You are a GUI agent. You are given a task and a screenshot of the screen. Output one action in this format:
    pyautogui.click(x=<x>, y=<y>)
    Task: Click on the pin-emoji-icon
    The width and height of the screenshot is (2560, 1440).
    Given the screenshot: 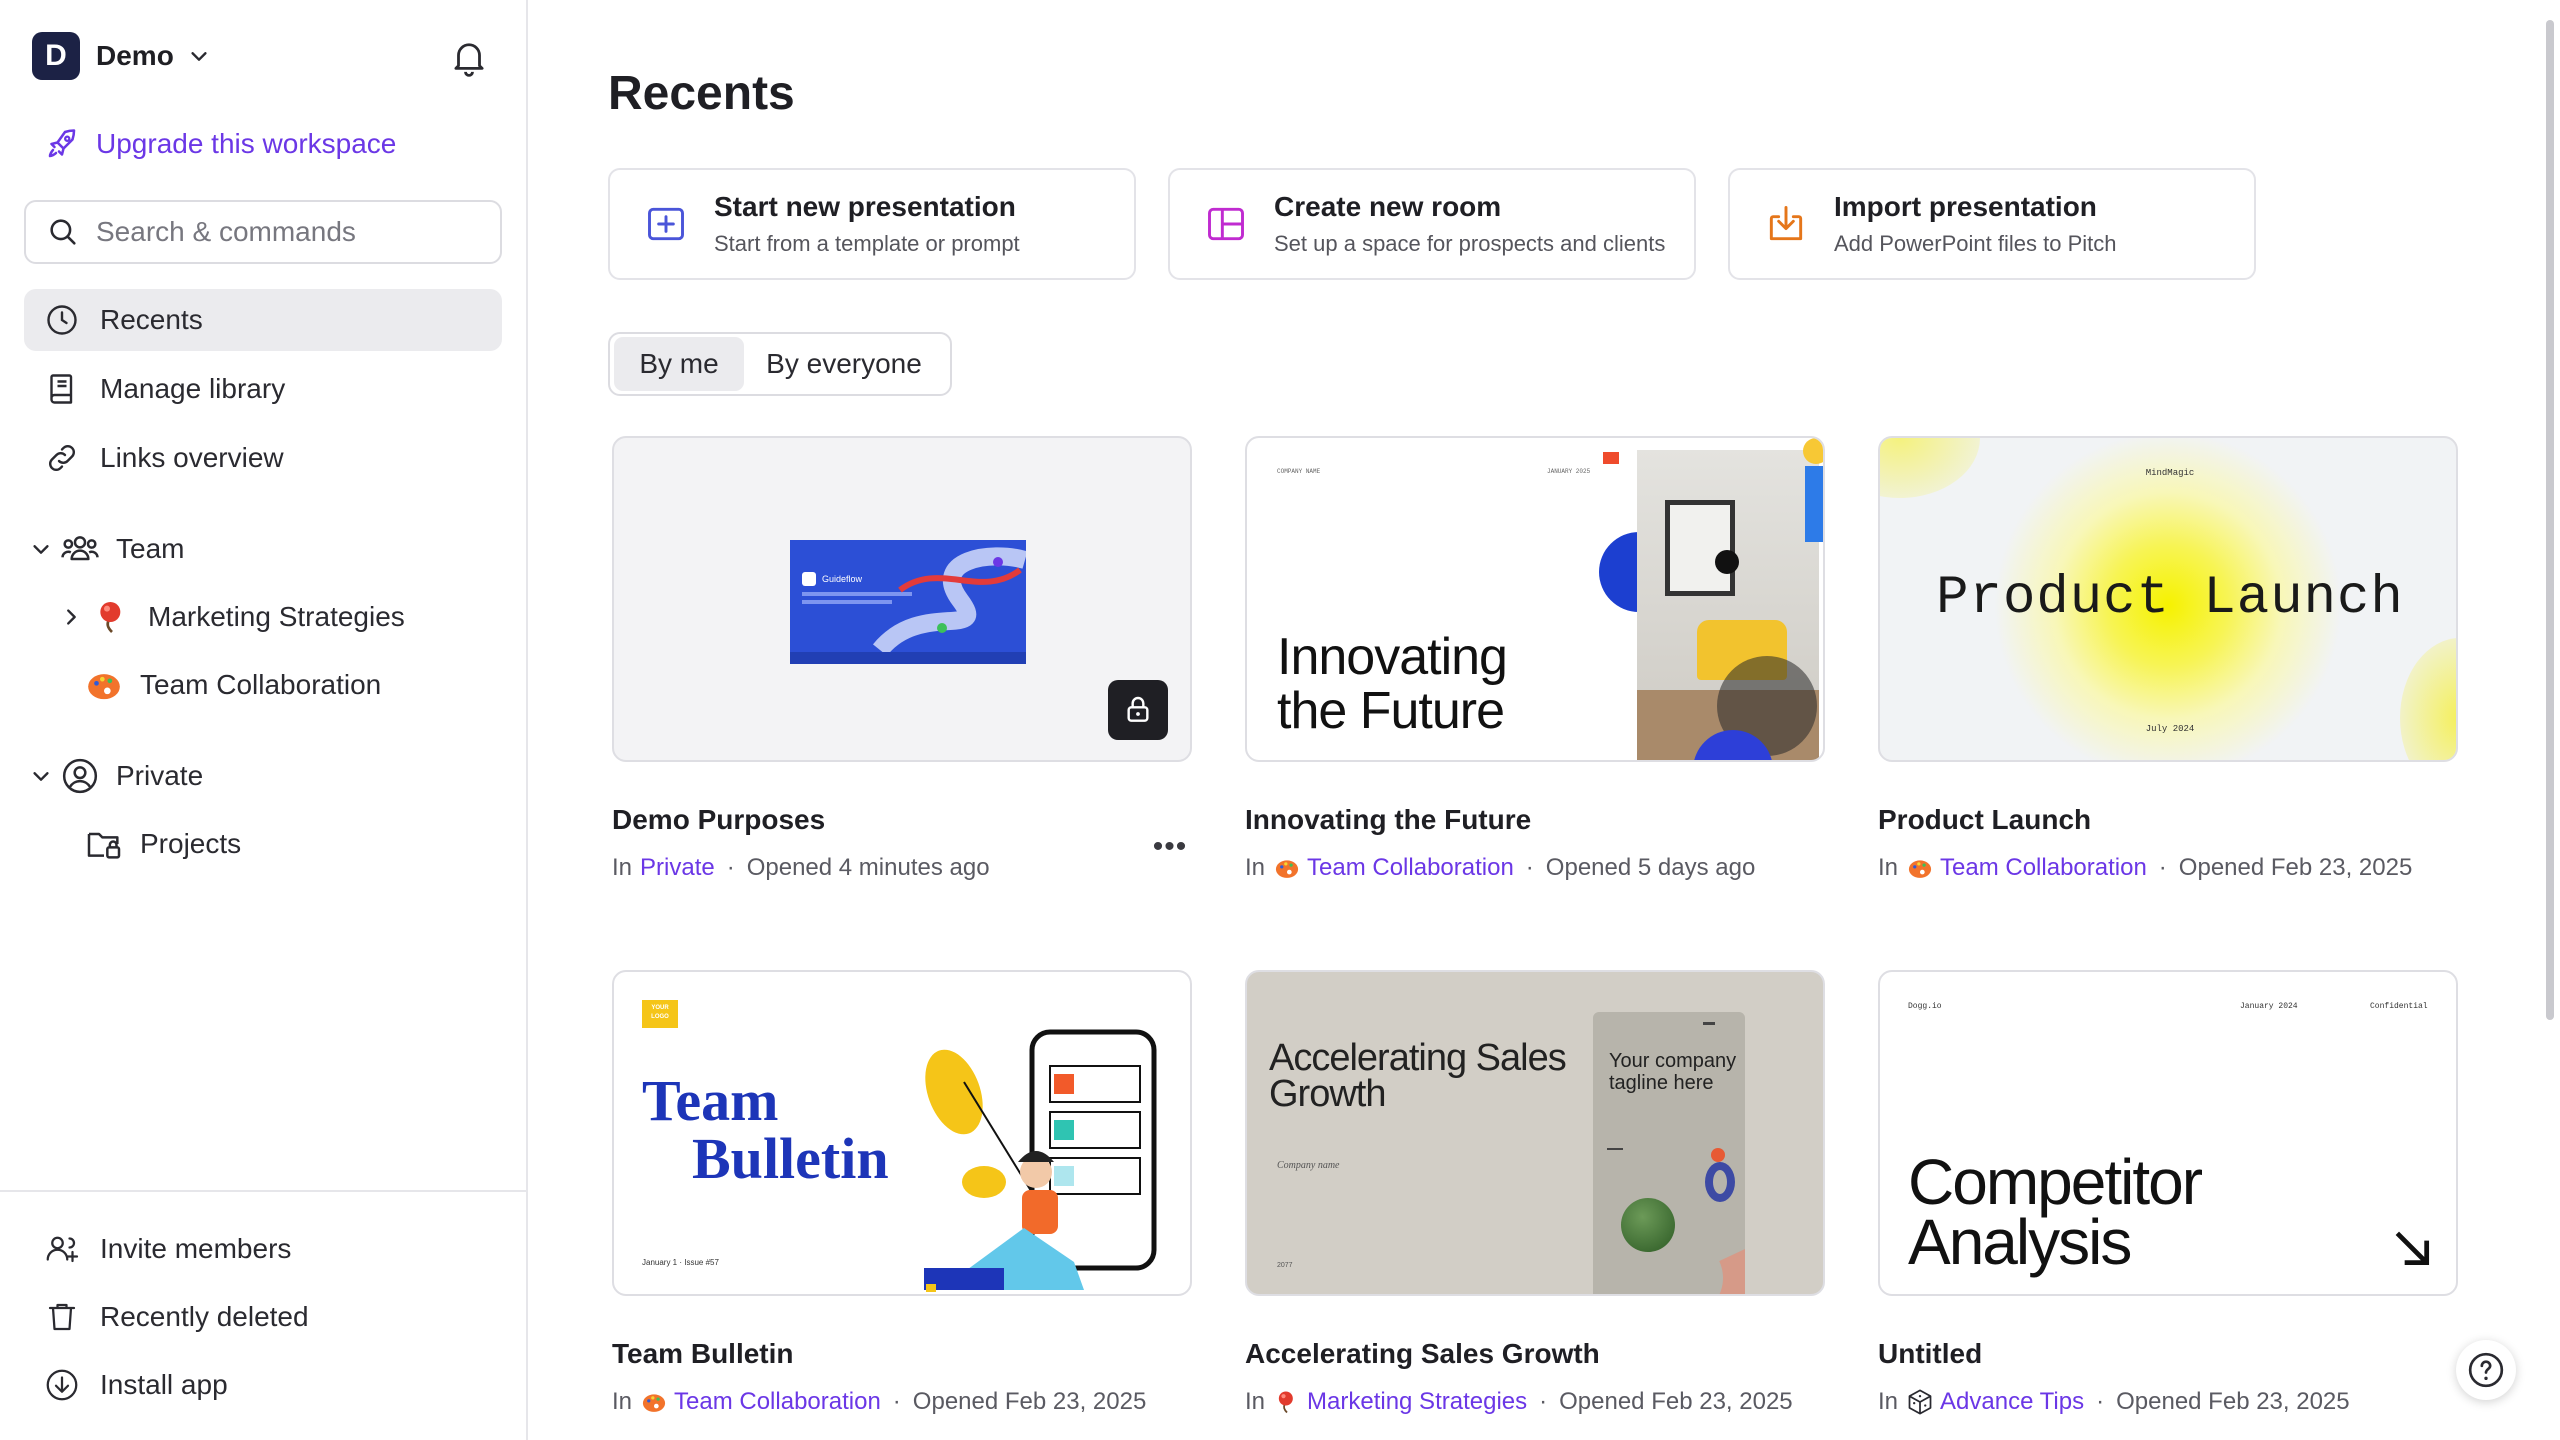 What is the action you would take?
    pyautogui.click(x=1285, y=1402)
    